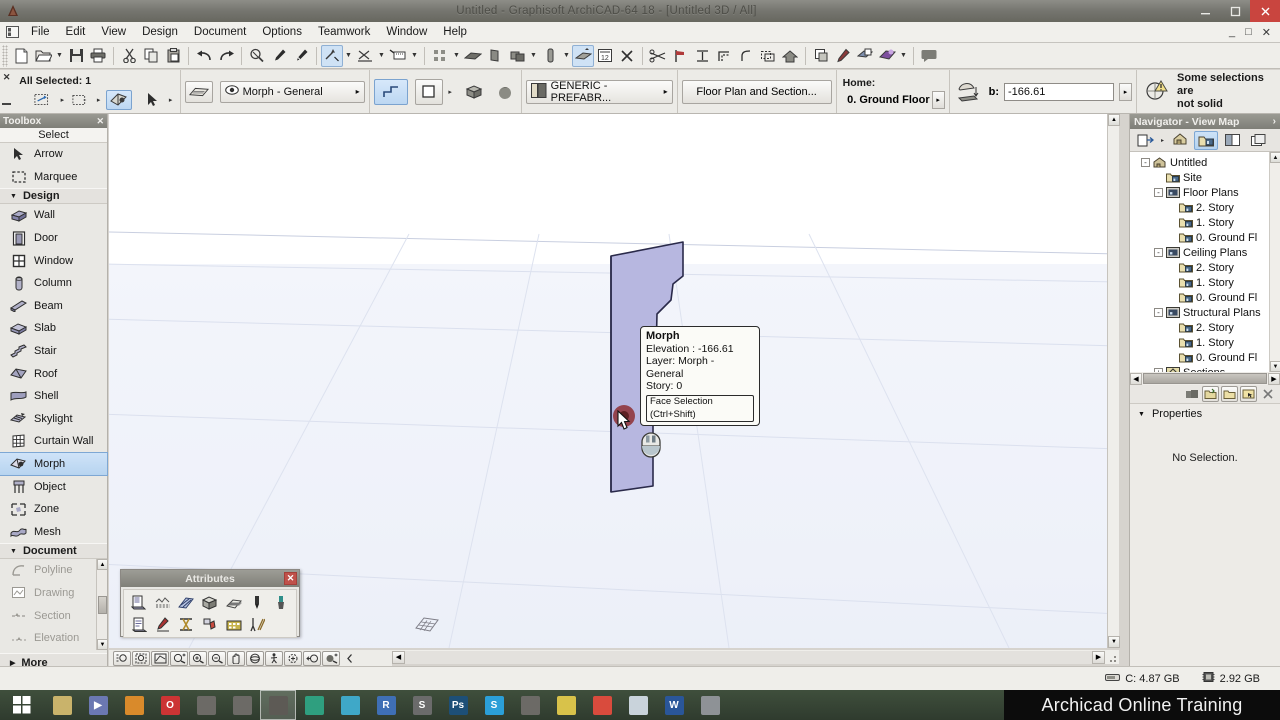  I want to click on viewport-horizontal-scrollbar: ◀ ▶, so click(755, 657).